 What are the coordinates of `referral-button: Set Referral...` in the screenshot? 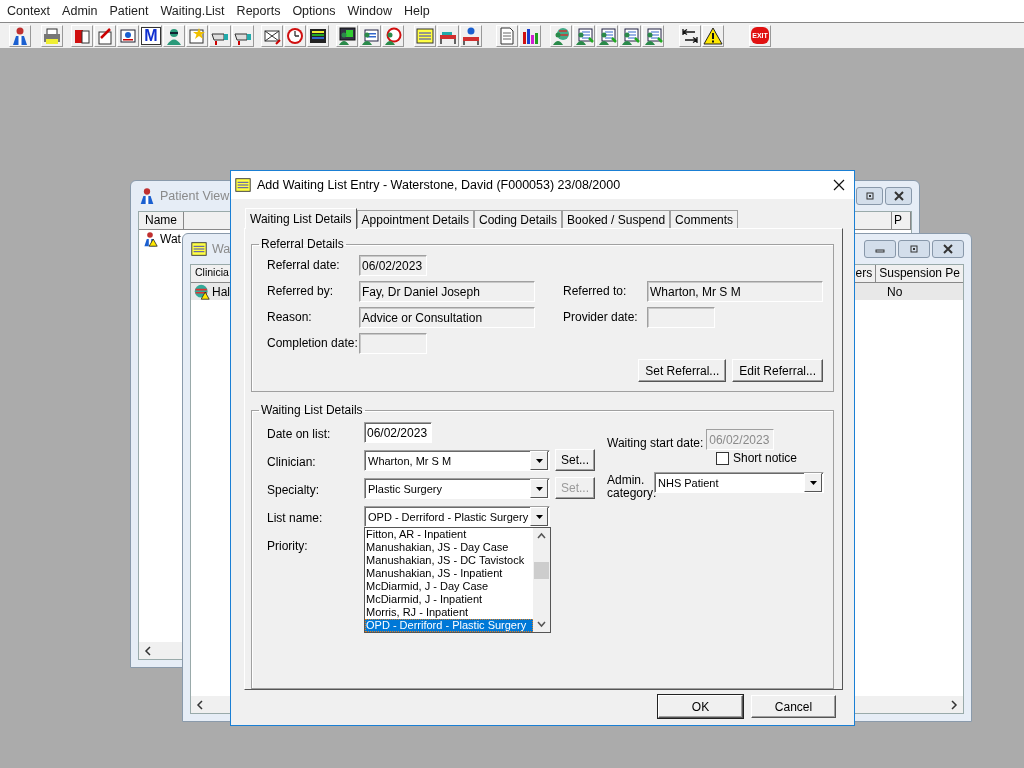 It's located at (682, 370).